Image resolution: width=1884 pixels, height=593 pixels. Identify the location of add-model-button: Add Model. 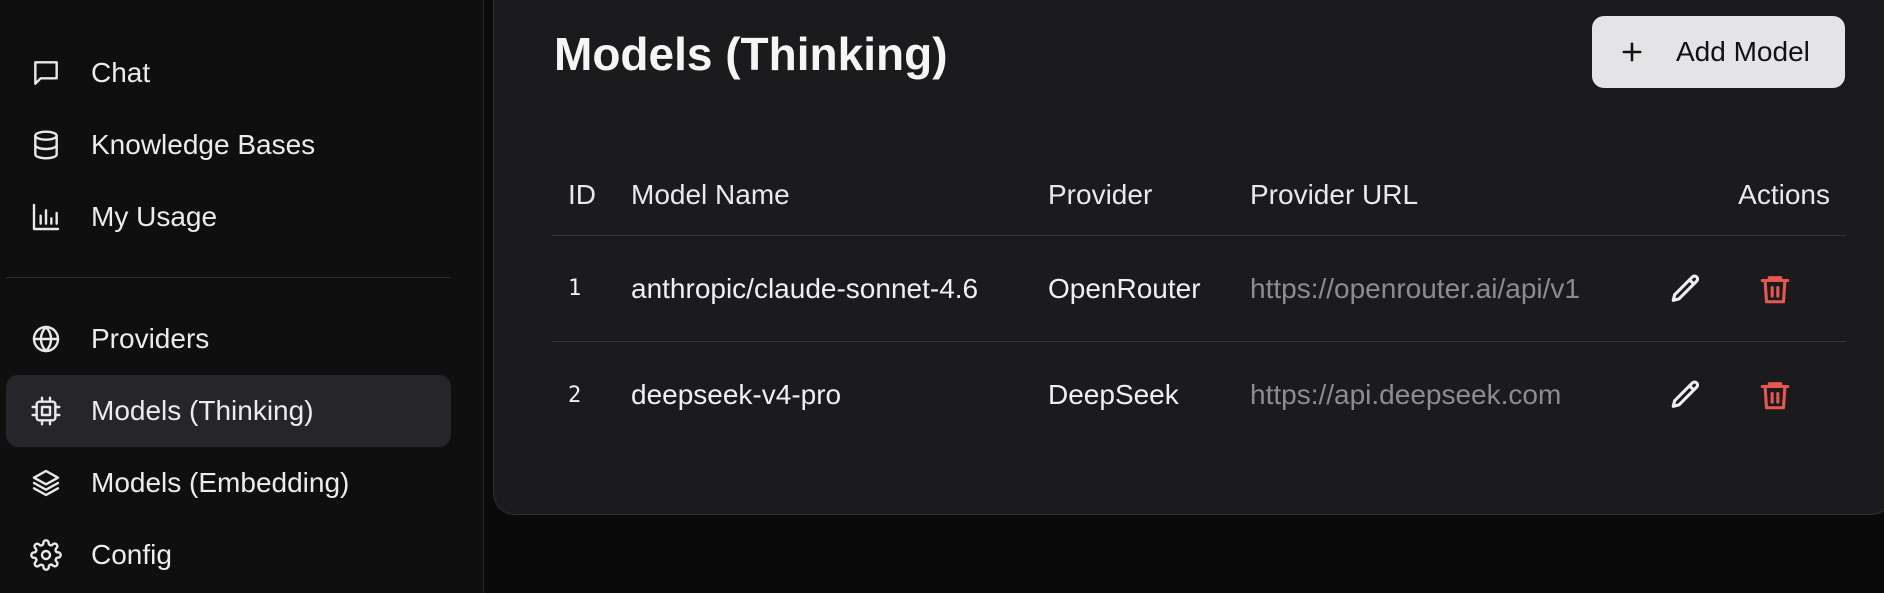
(1718, 52).